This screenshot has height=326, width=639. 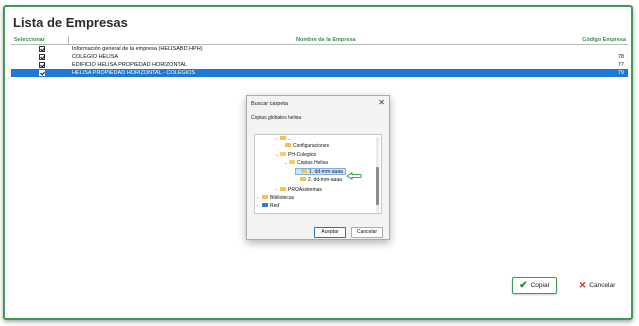 I want to click on tree-node-label: Bibliotecas, so click(x=282, y=198).